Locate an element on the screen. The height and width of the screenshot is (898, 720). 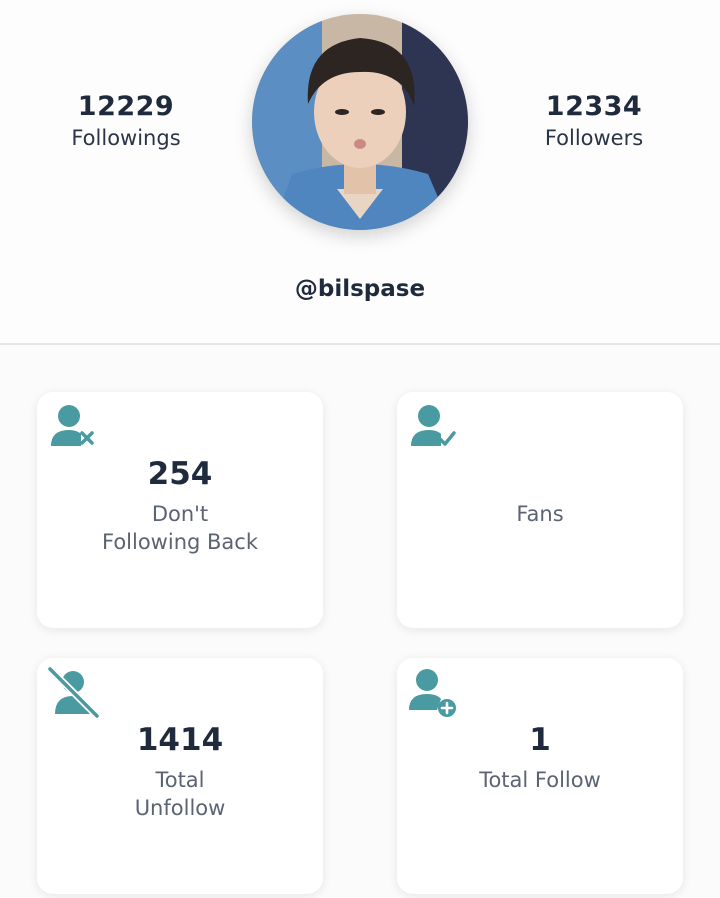
avatar is located at coordinates (360, 122).